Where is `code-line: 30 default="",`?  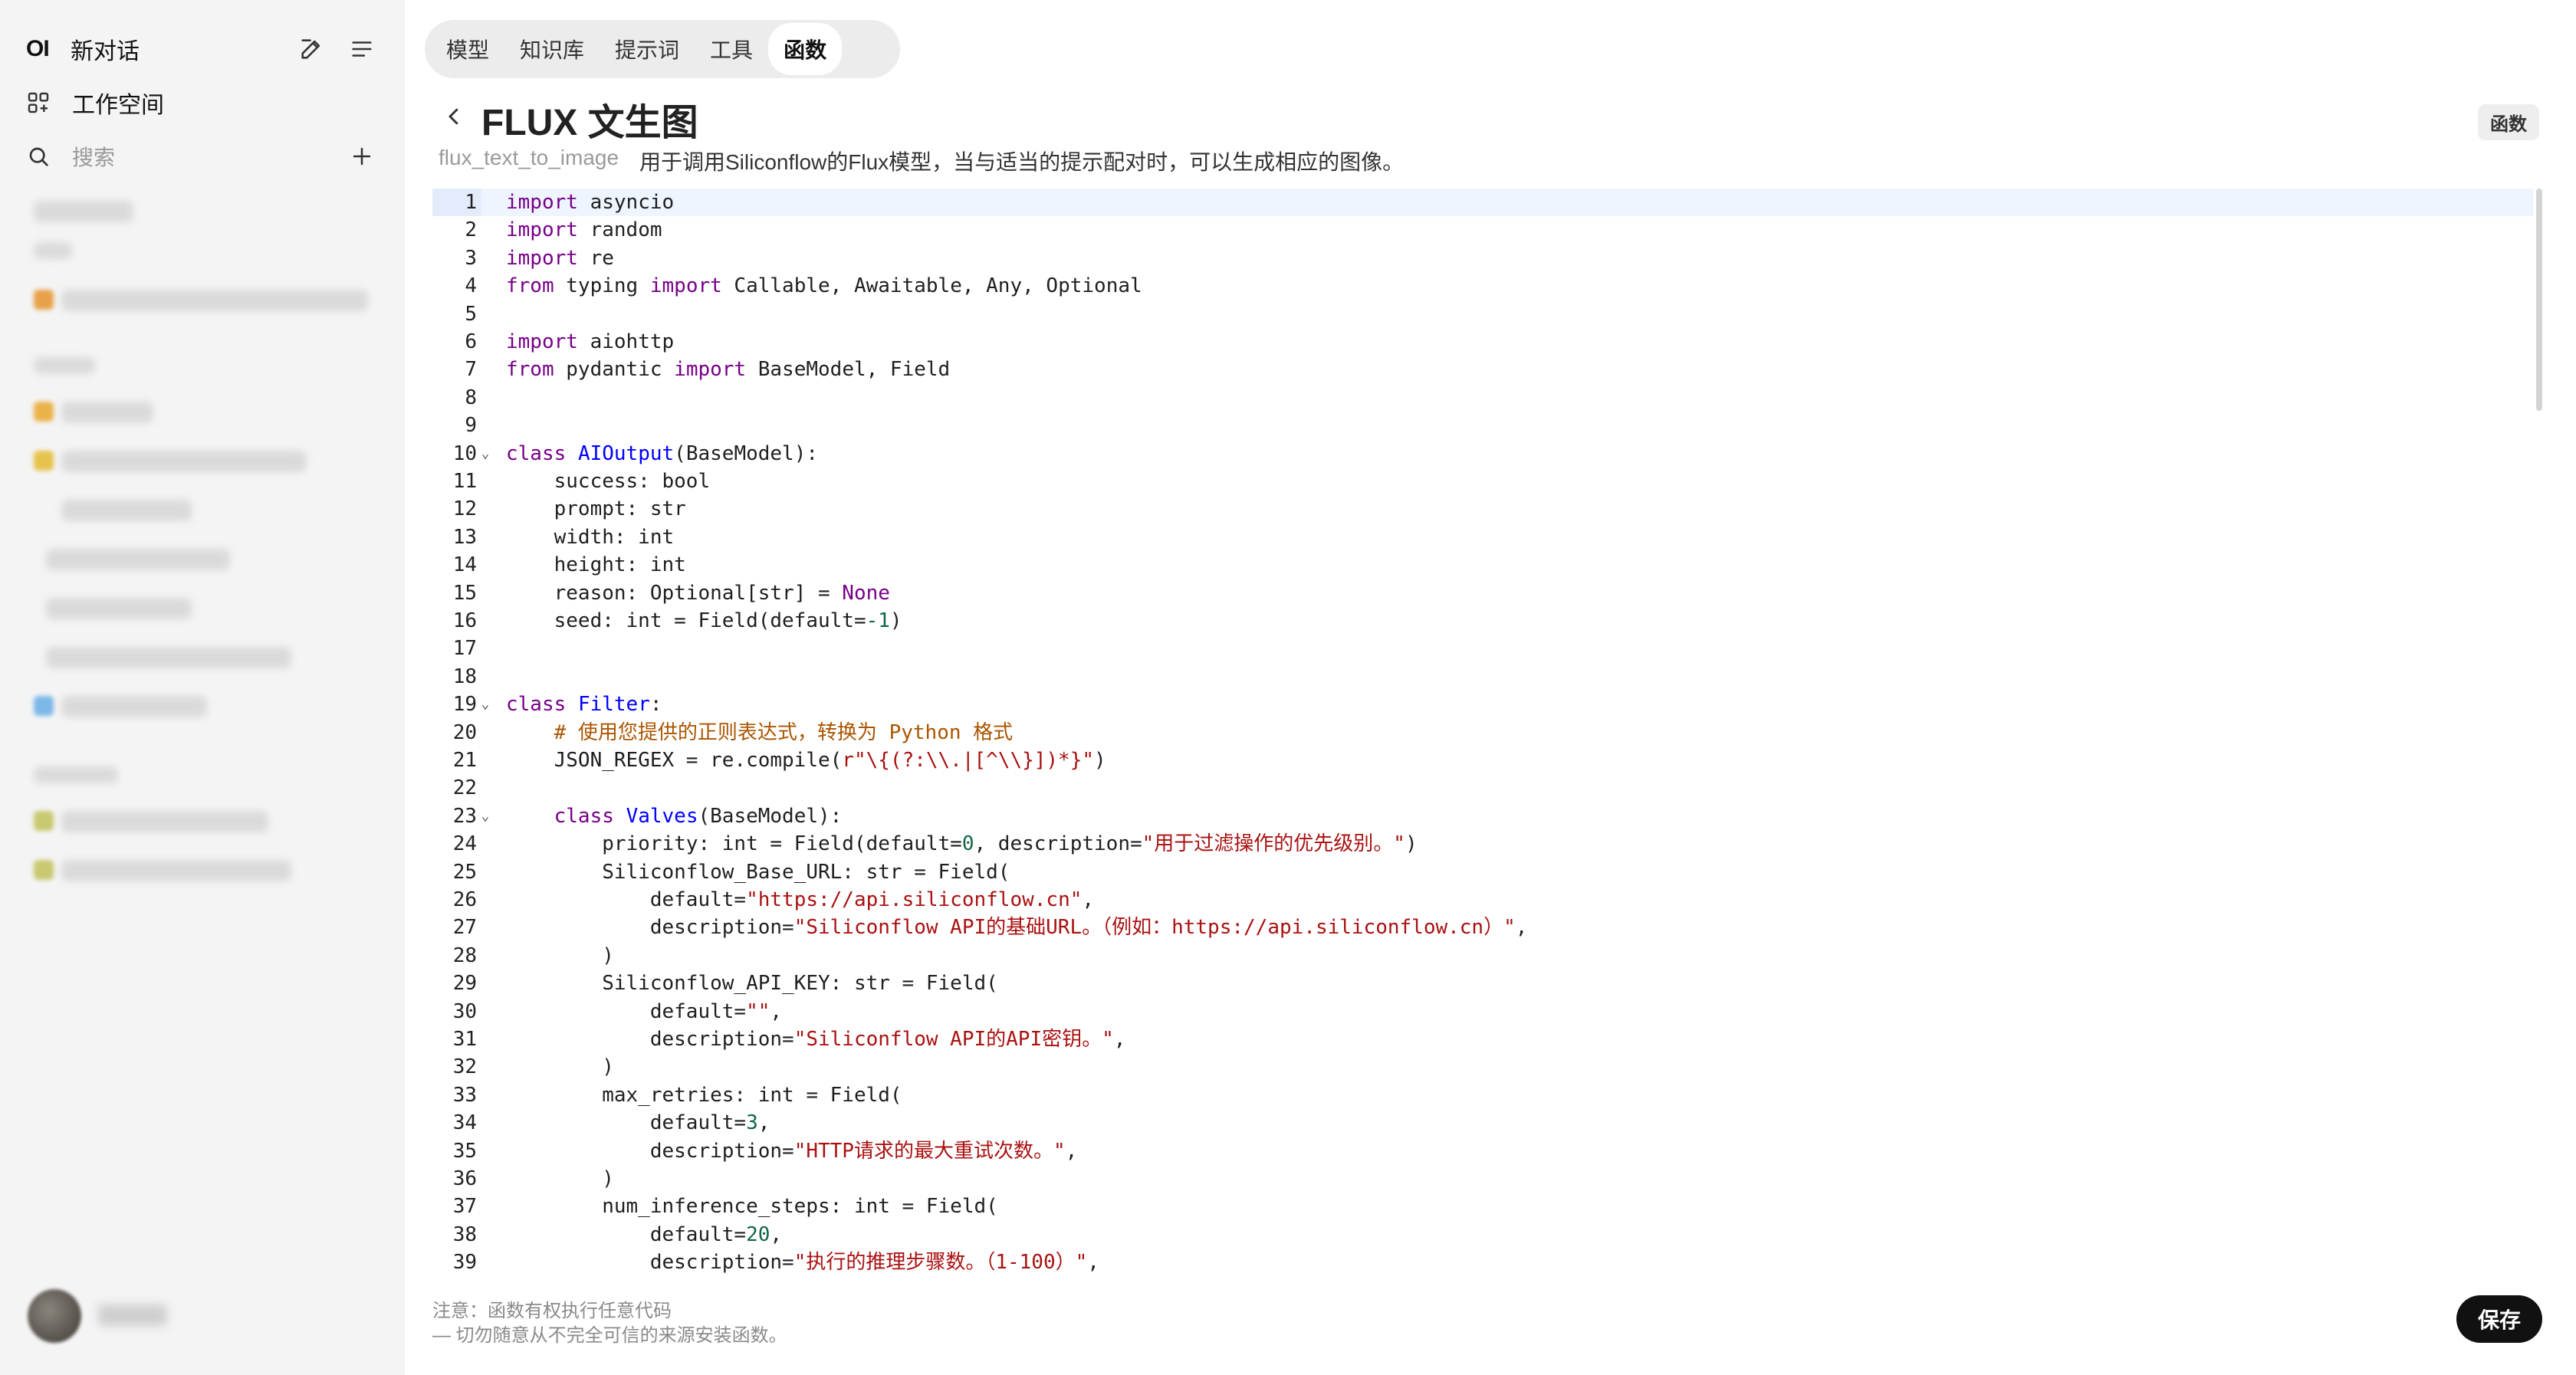
code-line: 30 default="", is located at coordinates (1488, 1012).